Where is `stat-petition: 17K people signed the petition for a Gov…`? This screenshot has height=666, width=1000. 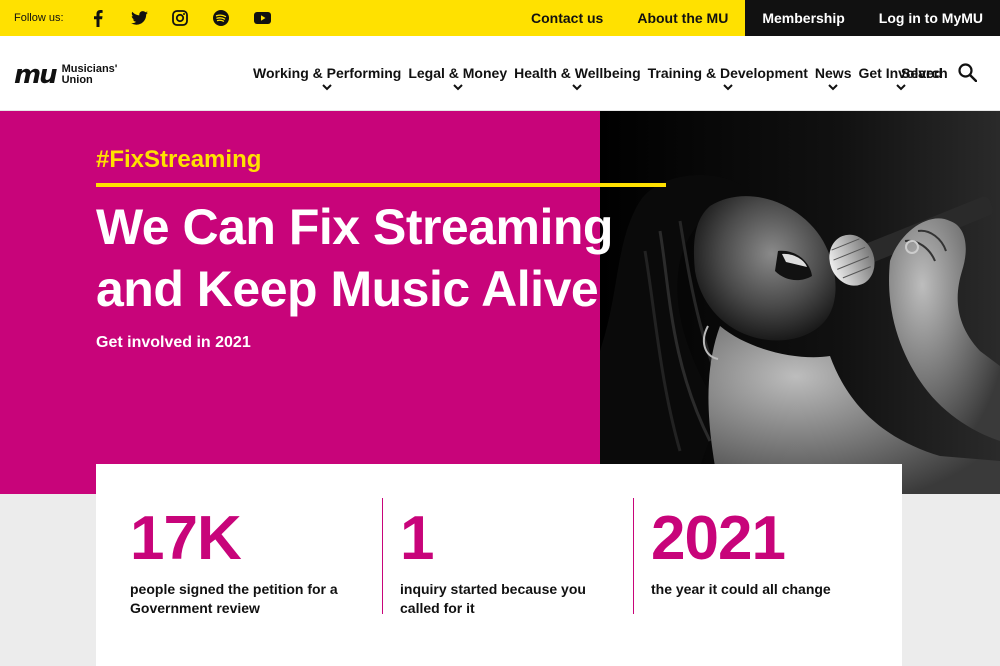 stat-petition: 17K people signed the petition for a Gov… is located at coordinates (234, 561).